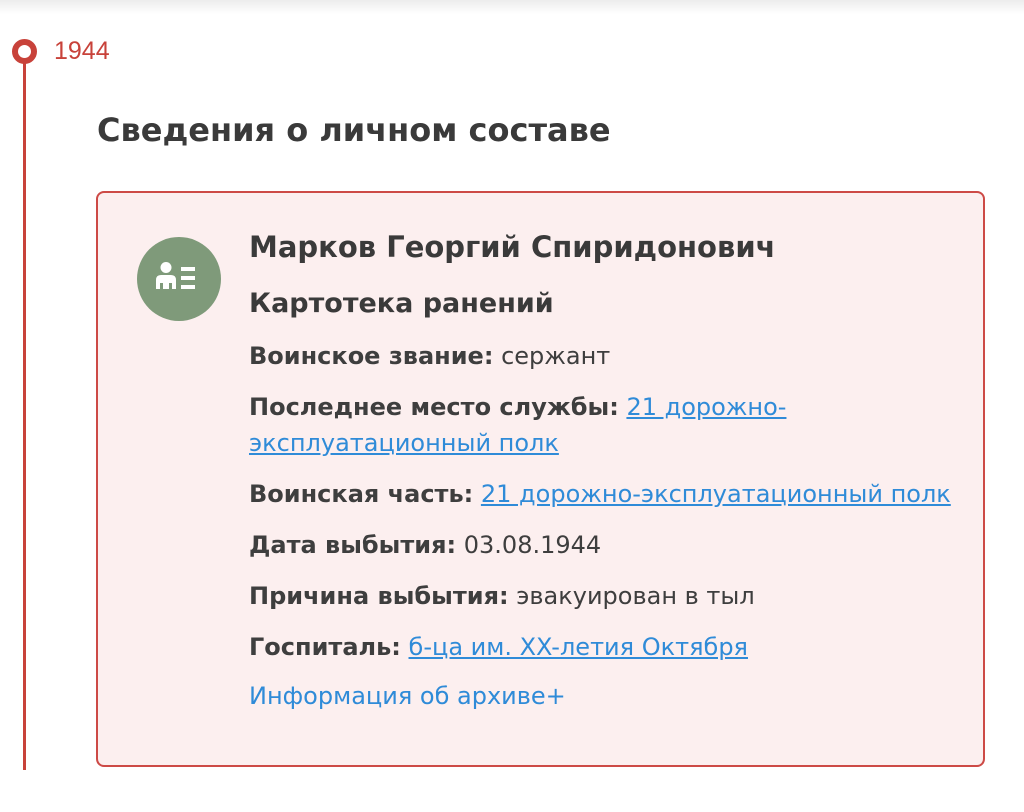 This screenshot has height=812, width=1024. I want to click on archive-info-link: Информация об архиве+, so click(407, 696).